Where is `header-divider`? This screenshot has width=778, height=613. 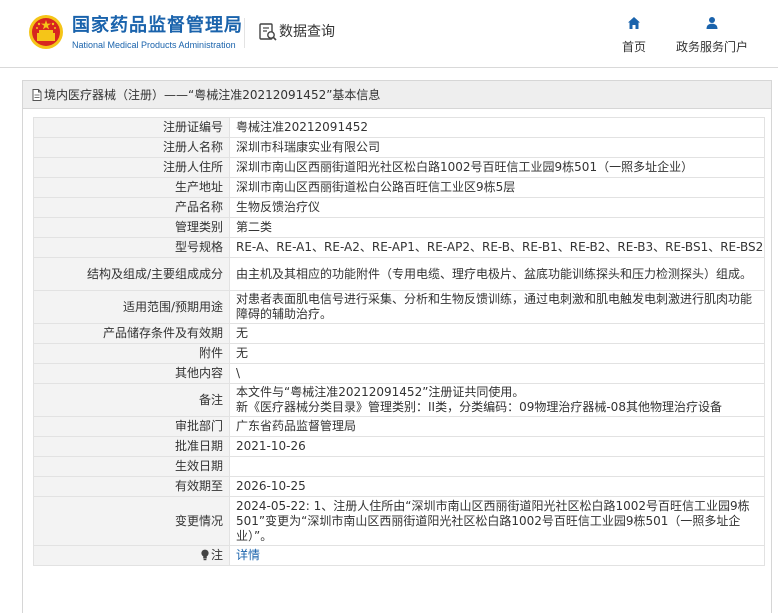
header-divider is located at coordinates (244, 33).